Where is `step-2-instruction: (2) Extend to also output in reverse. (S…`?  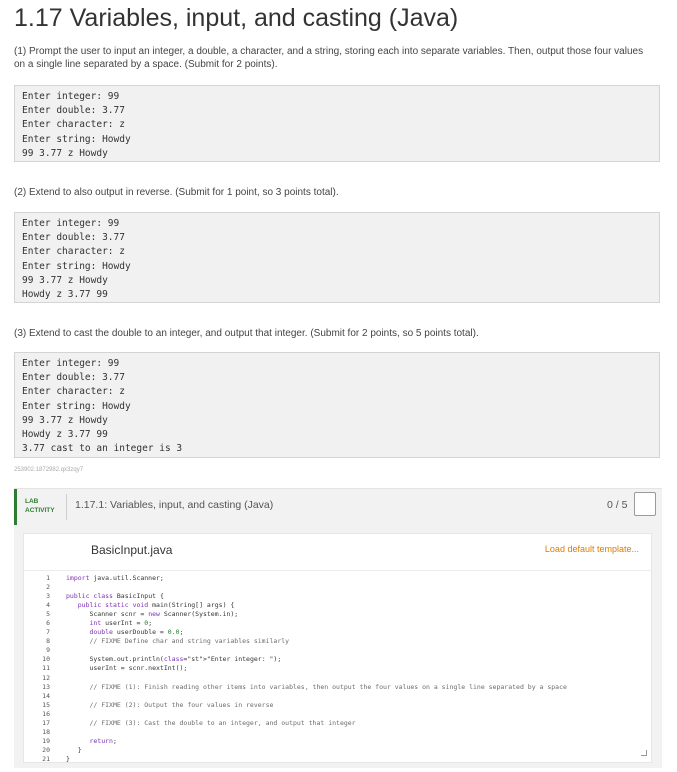
step-2-instruction: (2) Extend to also output in reverse. (S… is located at coordinates (176, 192).